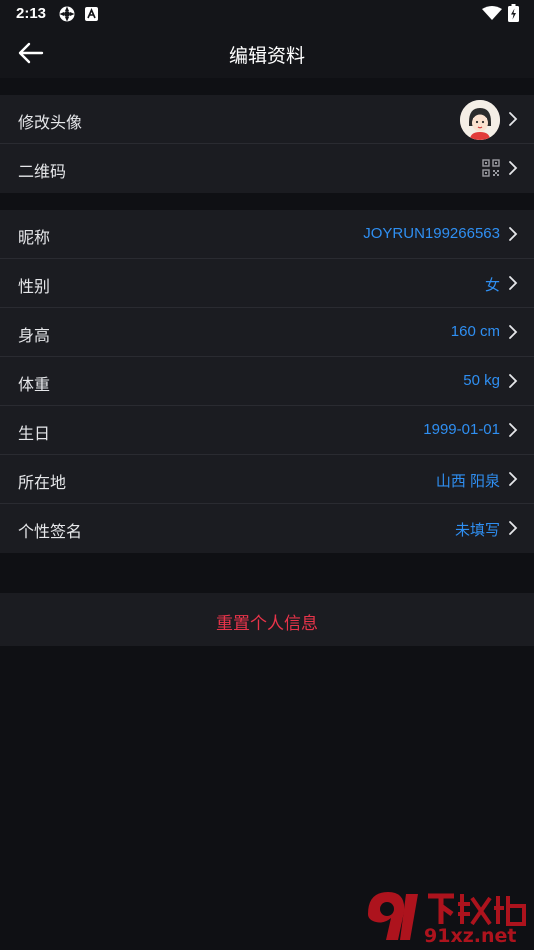 The height and width of the screenshot is (950, 534). Describe the element at coordinates (492, 13) in the screenshot. I see `wifi-icon` at that location.